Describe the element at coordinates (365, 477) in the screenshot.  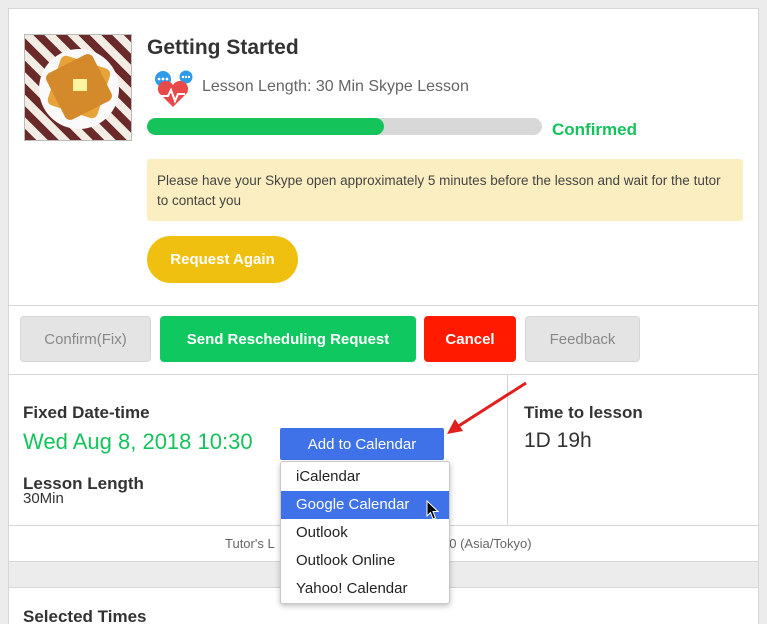
I see `menu-item-icalendar: iCalendar` at that location.